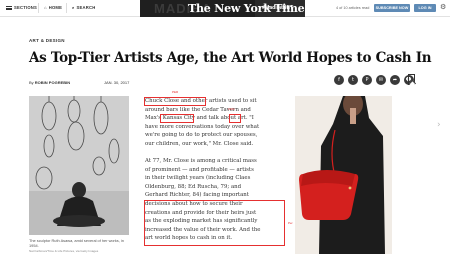 The height and width of the screenshot is (254, 450). Describe the element at coordinates (231, 109) in the screenshot. I see `annotation-label-org: ORG` at that location.